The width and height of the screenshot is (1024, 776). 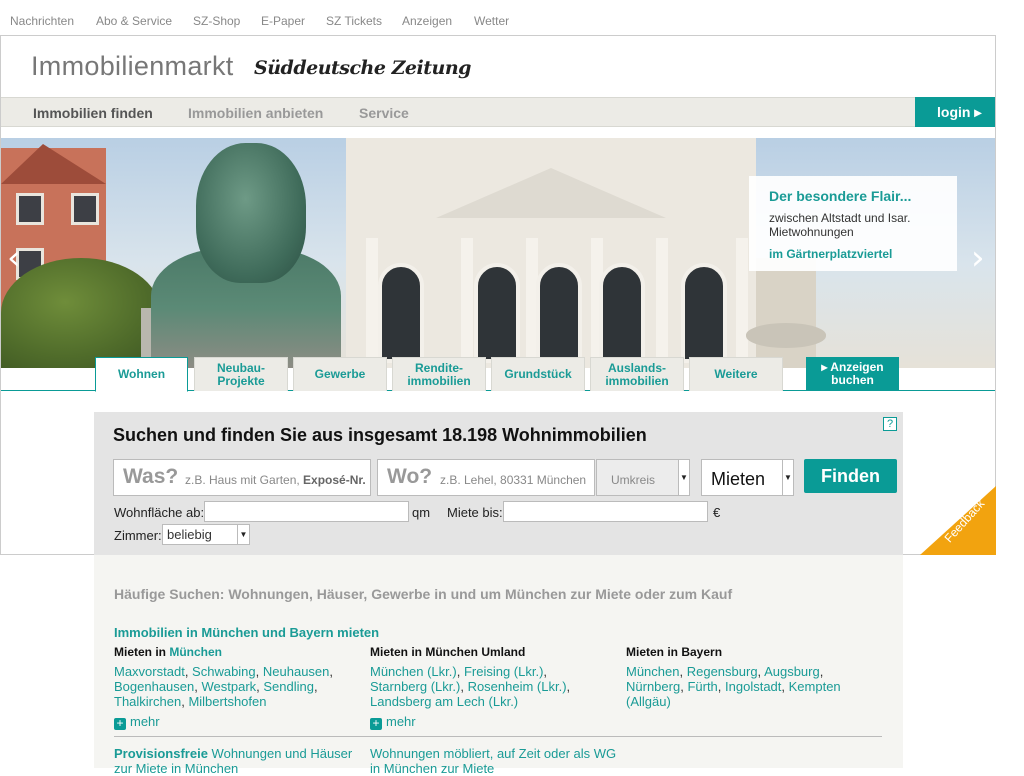 I want to click on topnav-e-paper: E-Paper, so click(x=283, y=21).